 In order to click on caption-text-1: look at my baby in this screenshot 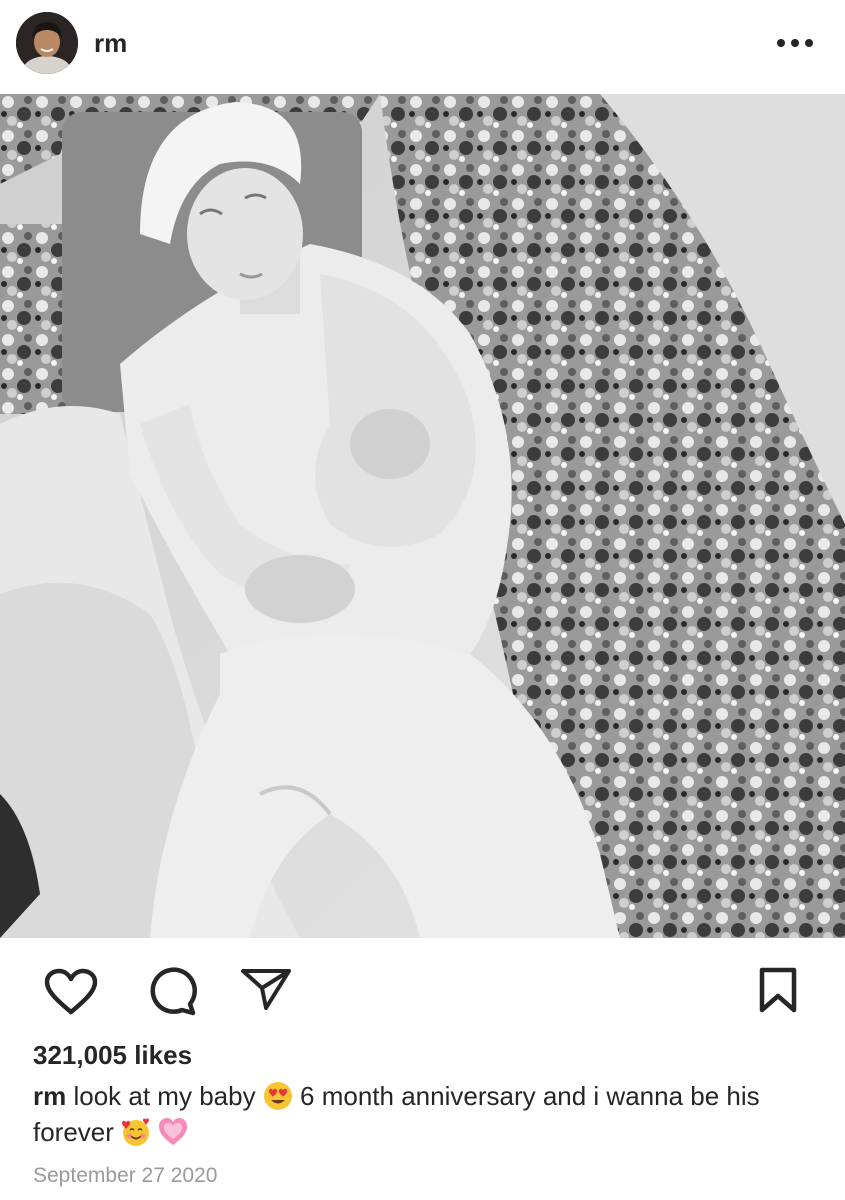, I will do `click(164, 1096)`.